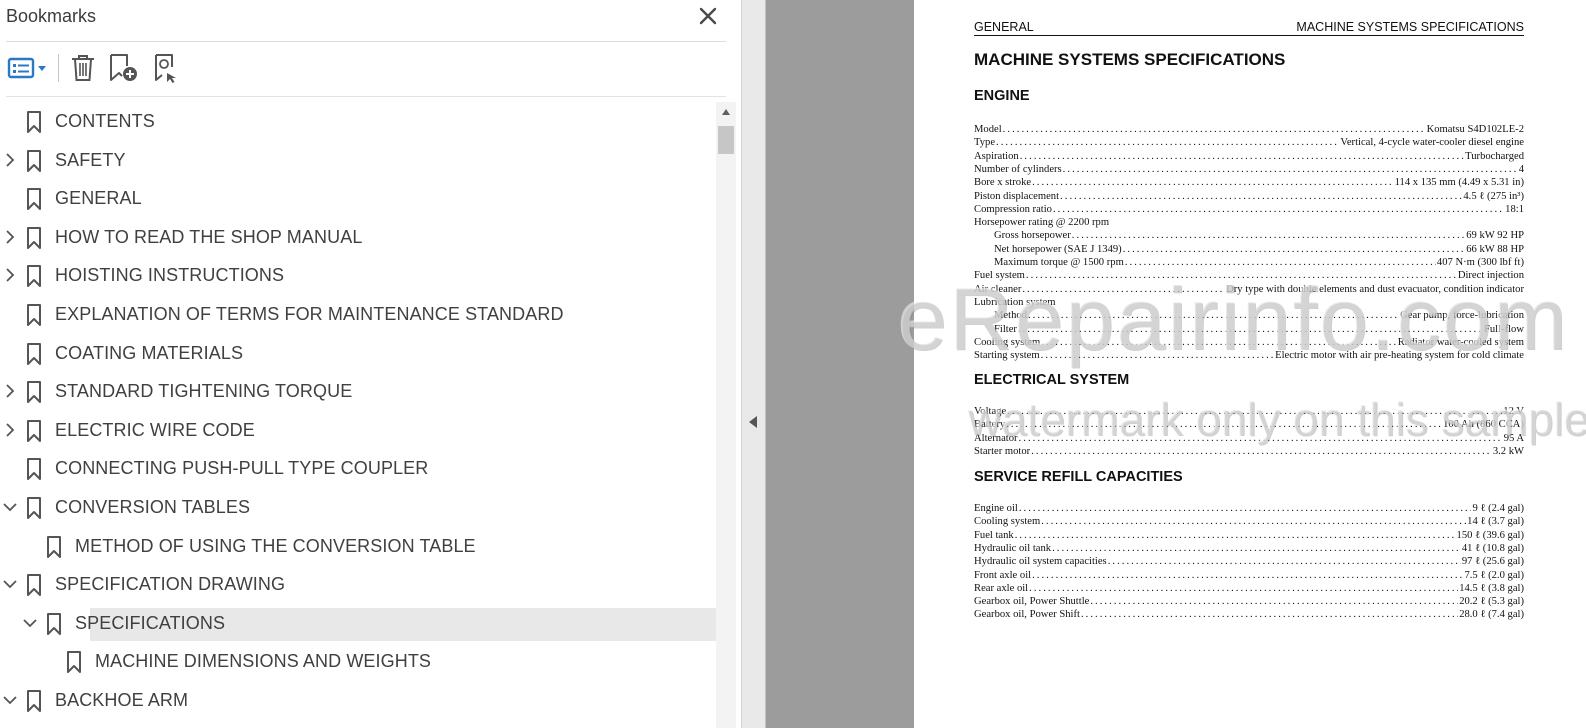 Image resolution: width=1586 pixels, height=728 pixels. I want to click on spec-row: Model Komatsu S4D102LE-2, so click(1249, 129).